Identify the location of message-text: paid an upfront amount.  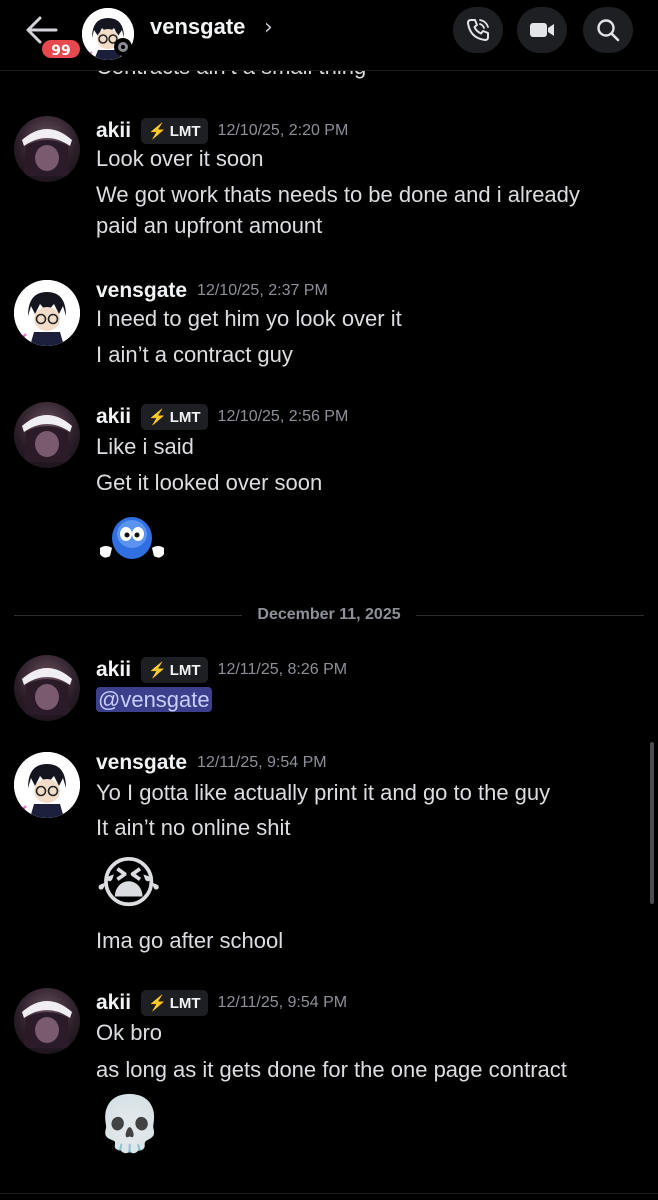
(209, 225).